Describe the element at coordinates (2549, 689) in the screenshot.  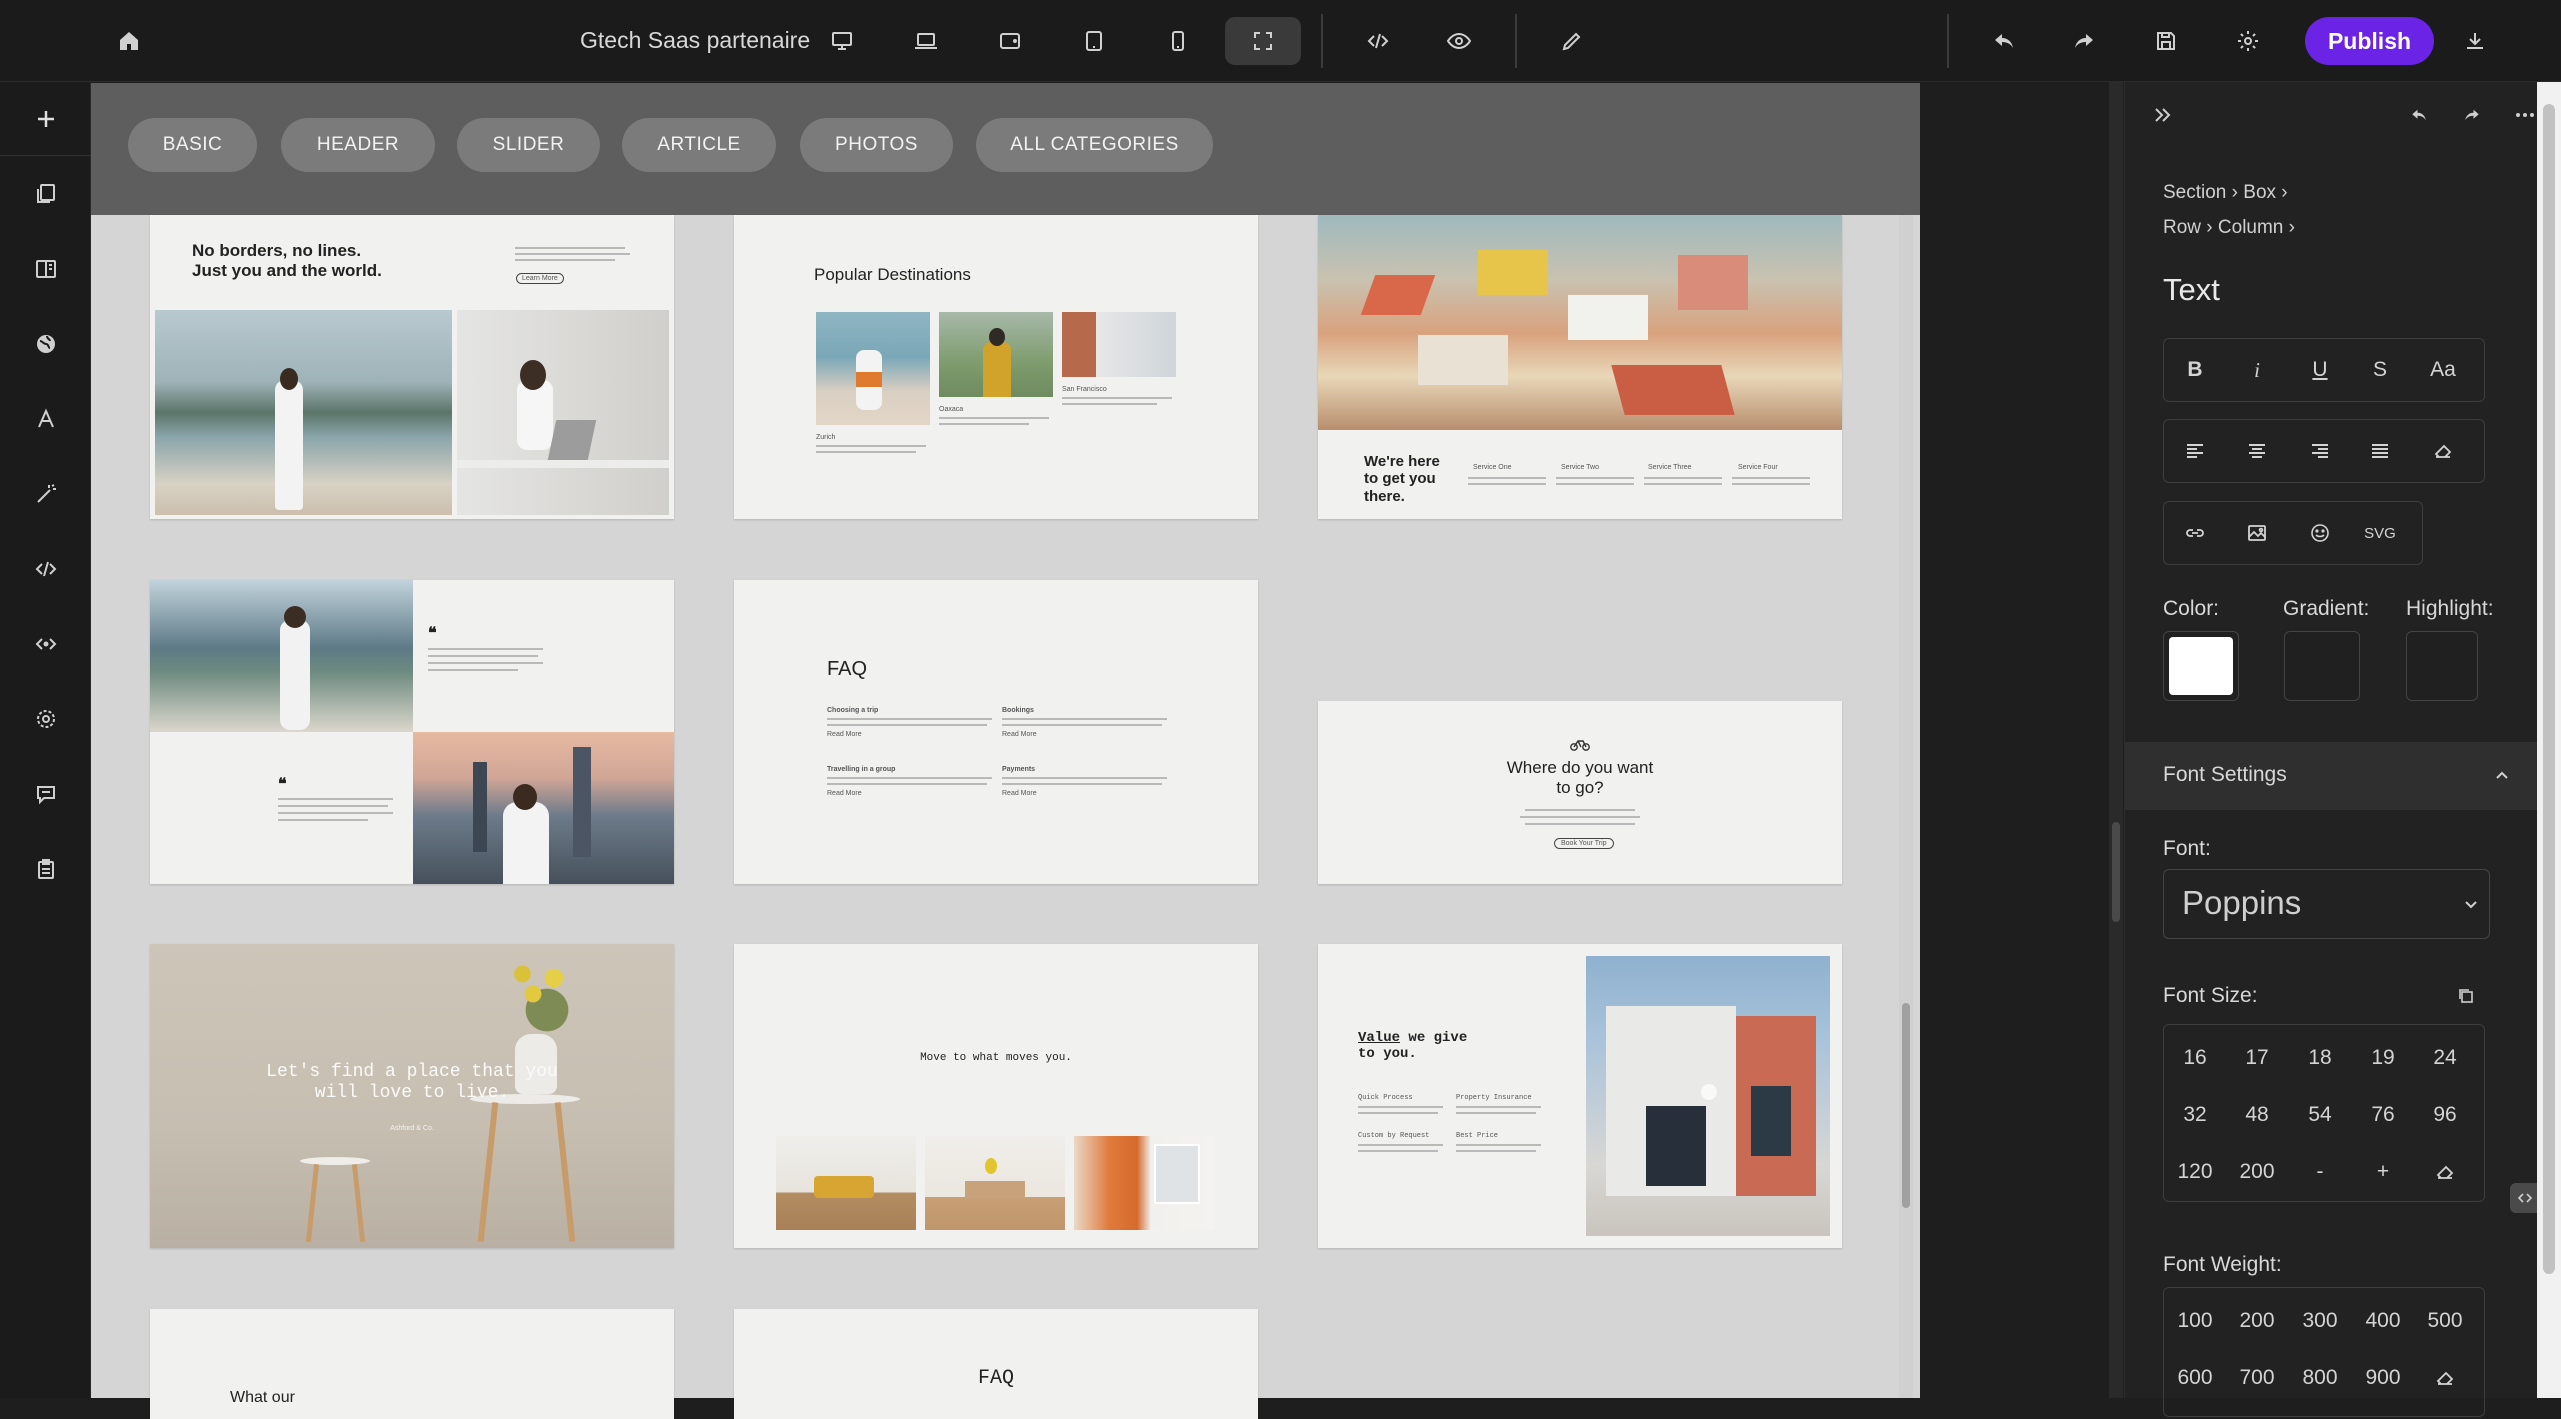
I see `page-scroll-thumb` at that location.